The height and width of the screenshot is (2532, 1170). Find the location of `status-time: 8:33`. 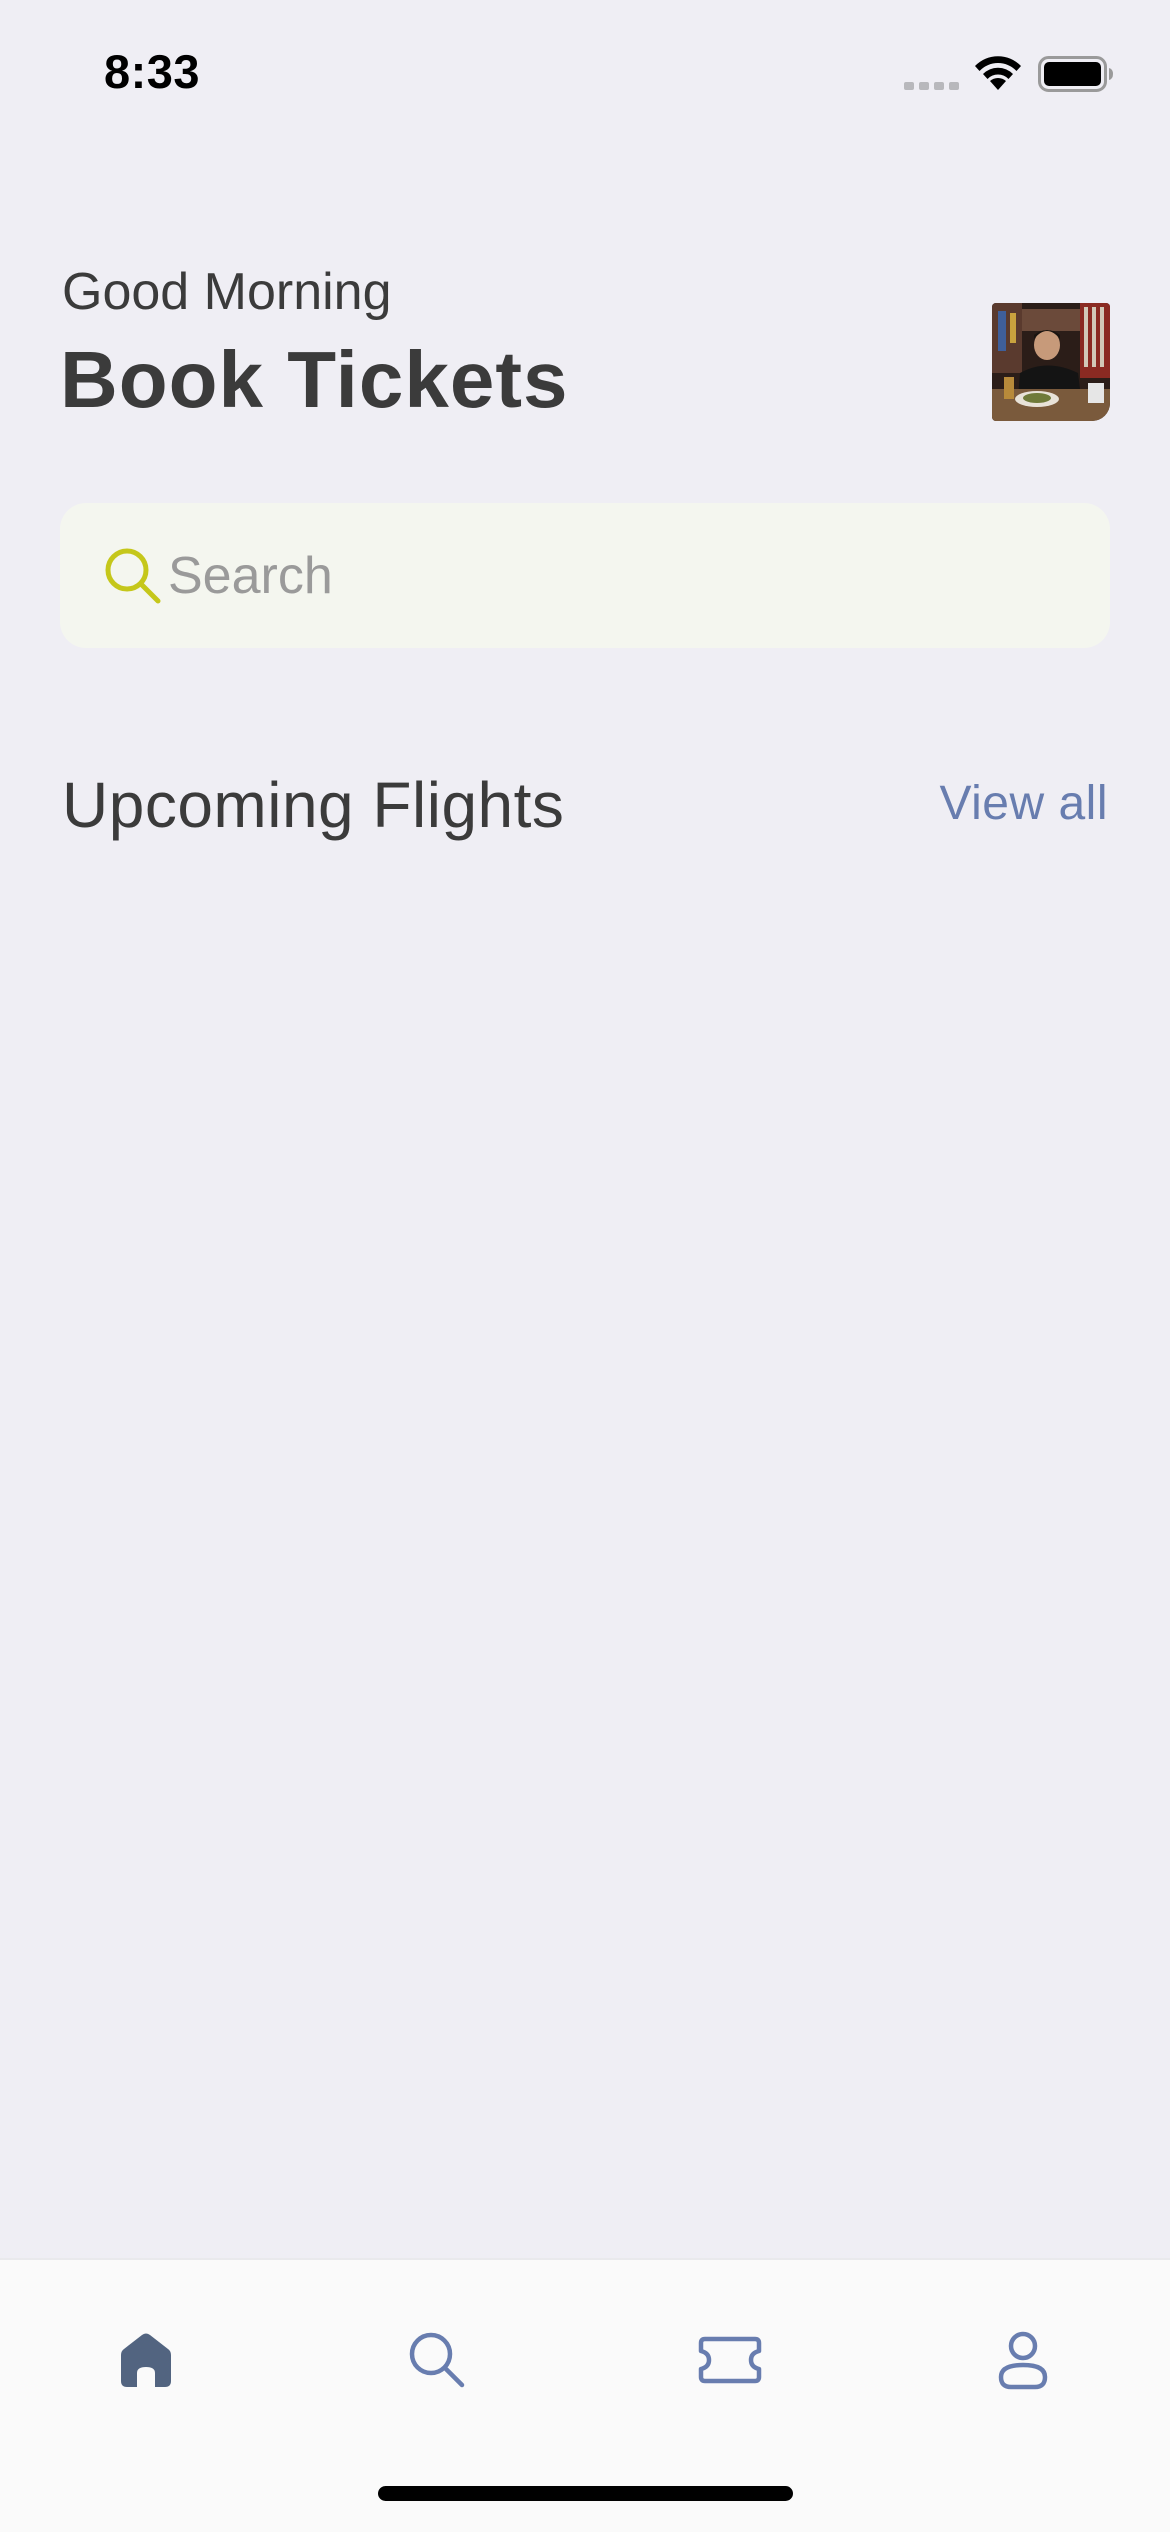

status-time: 8:33 is located at coordinates (152, 71).